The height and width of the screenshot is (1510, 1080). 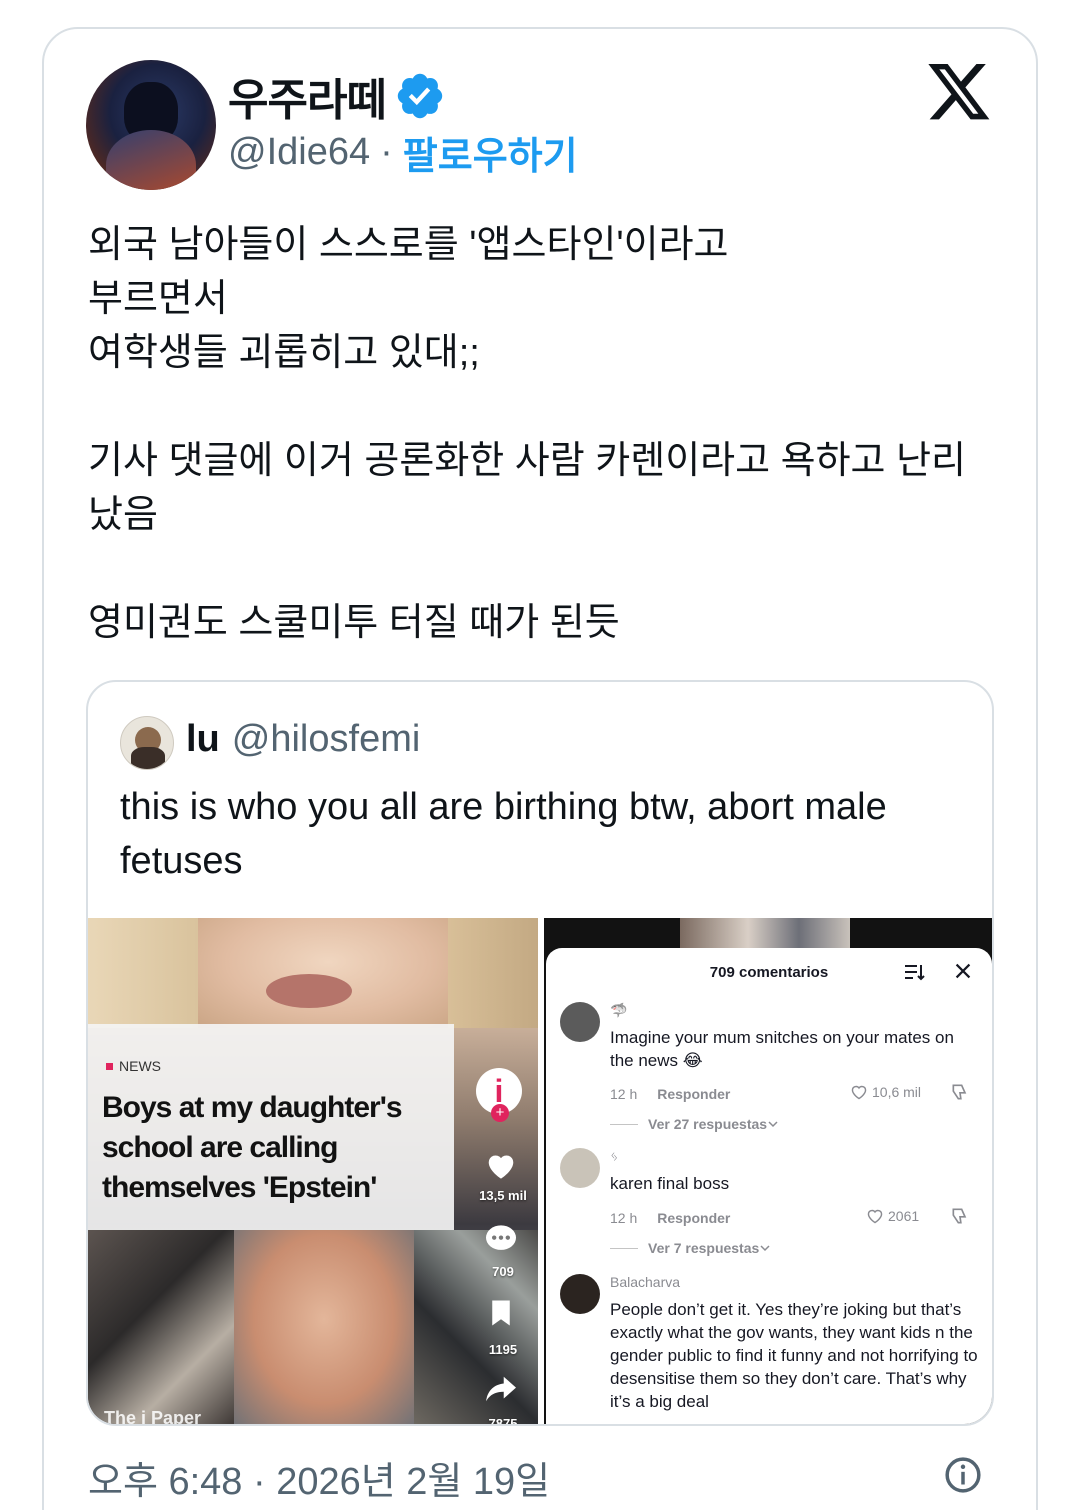 I want to click on likes-count: 13,5 mil, so click(x=503, y=1195).